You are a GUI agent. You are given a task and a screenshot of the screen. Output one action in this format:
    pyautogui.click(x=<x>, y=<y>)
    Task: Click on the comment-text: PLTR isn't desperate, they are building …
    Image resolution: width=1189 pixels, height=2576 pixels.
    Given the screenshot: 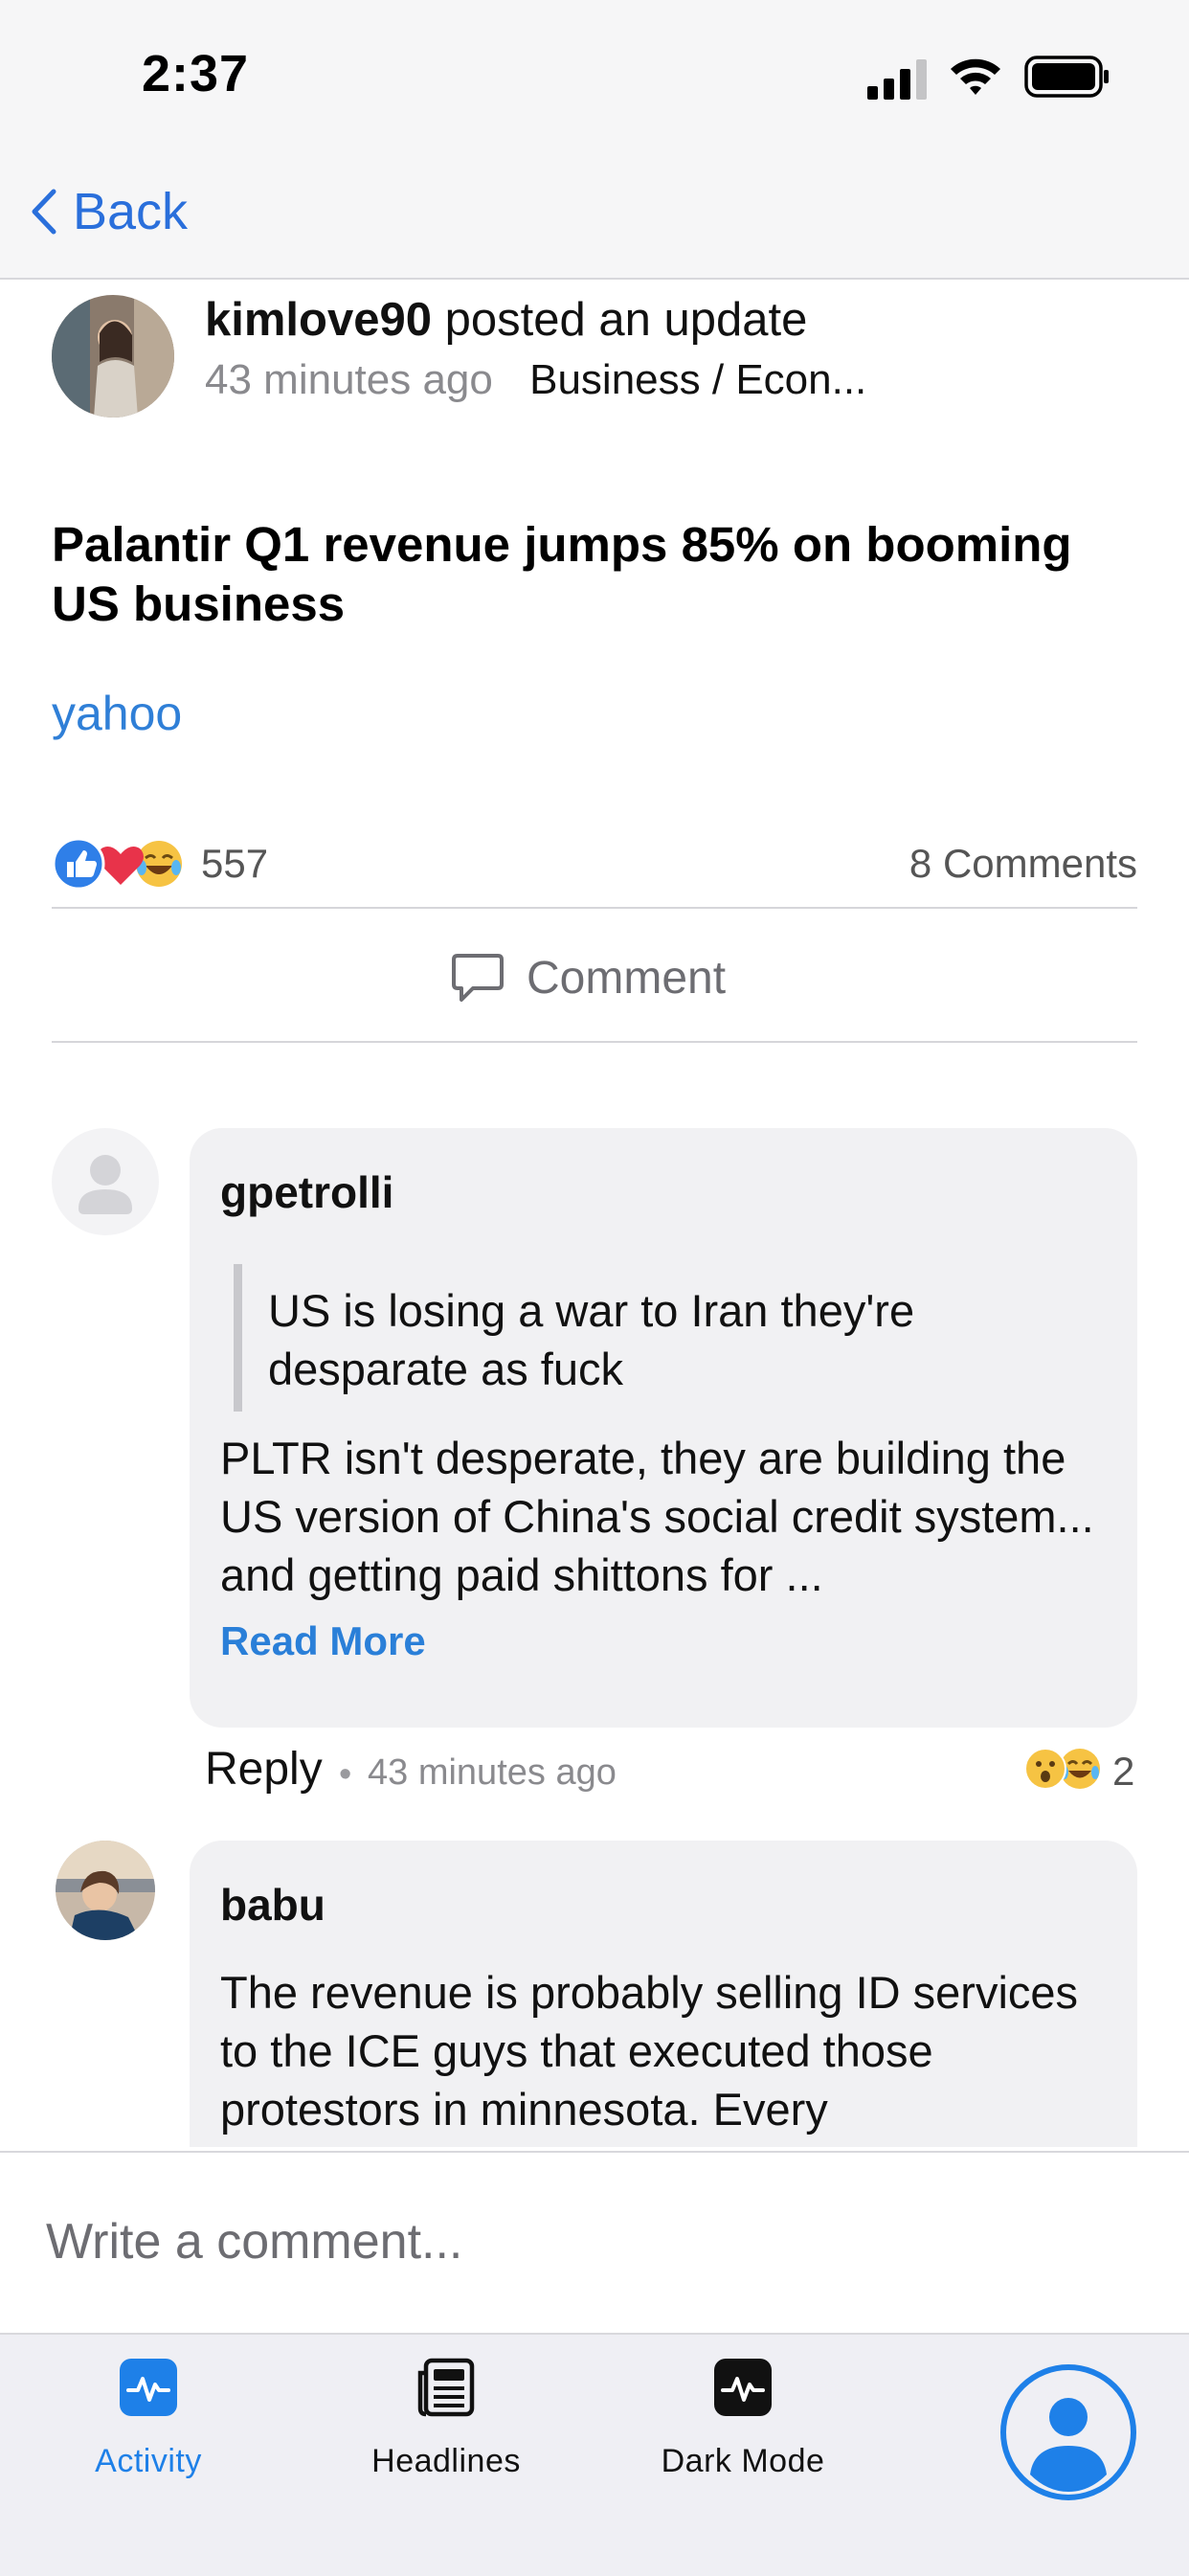 What is the action you would take?
    pyautogui.click(x=657, y=1516)
    